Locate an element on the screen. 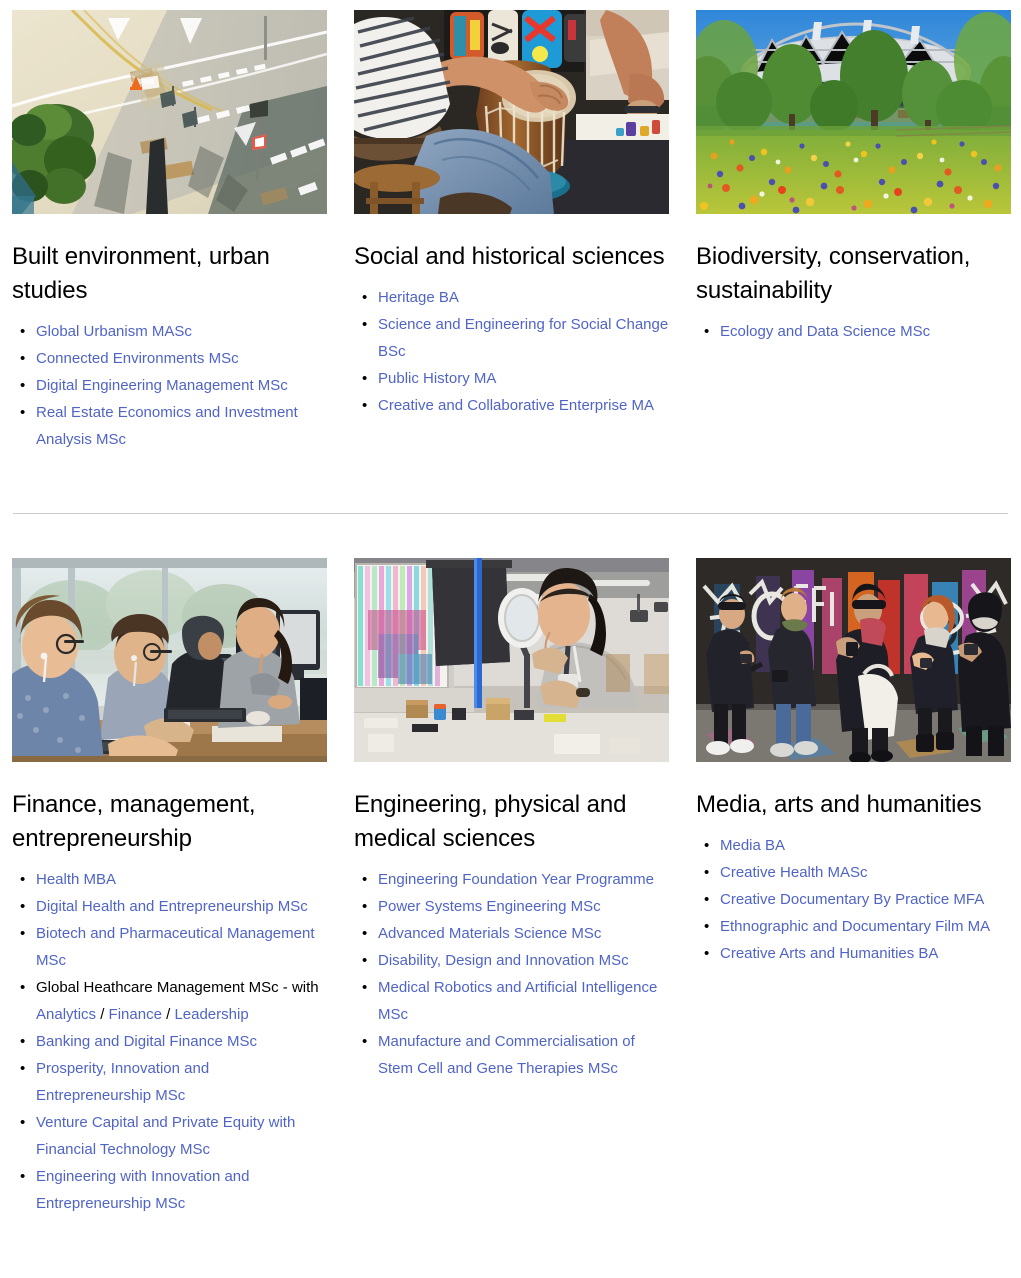 Image resolution: width=1021 pixels, height=1278 pixels. programme-link: Advanced Materials Science MSc is located at coordinates (489, 933).